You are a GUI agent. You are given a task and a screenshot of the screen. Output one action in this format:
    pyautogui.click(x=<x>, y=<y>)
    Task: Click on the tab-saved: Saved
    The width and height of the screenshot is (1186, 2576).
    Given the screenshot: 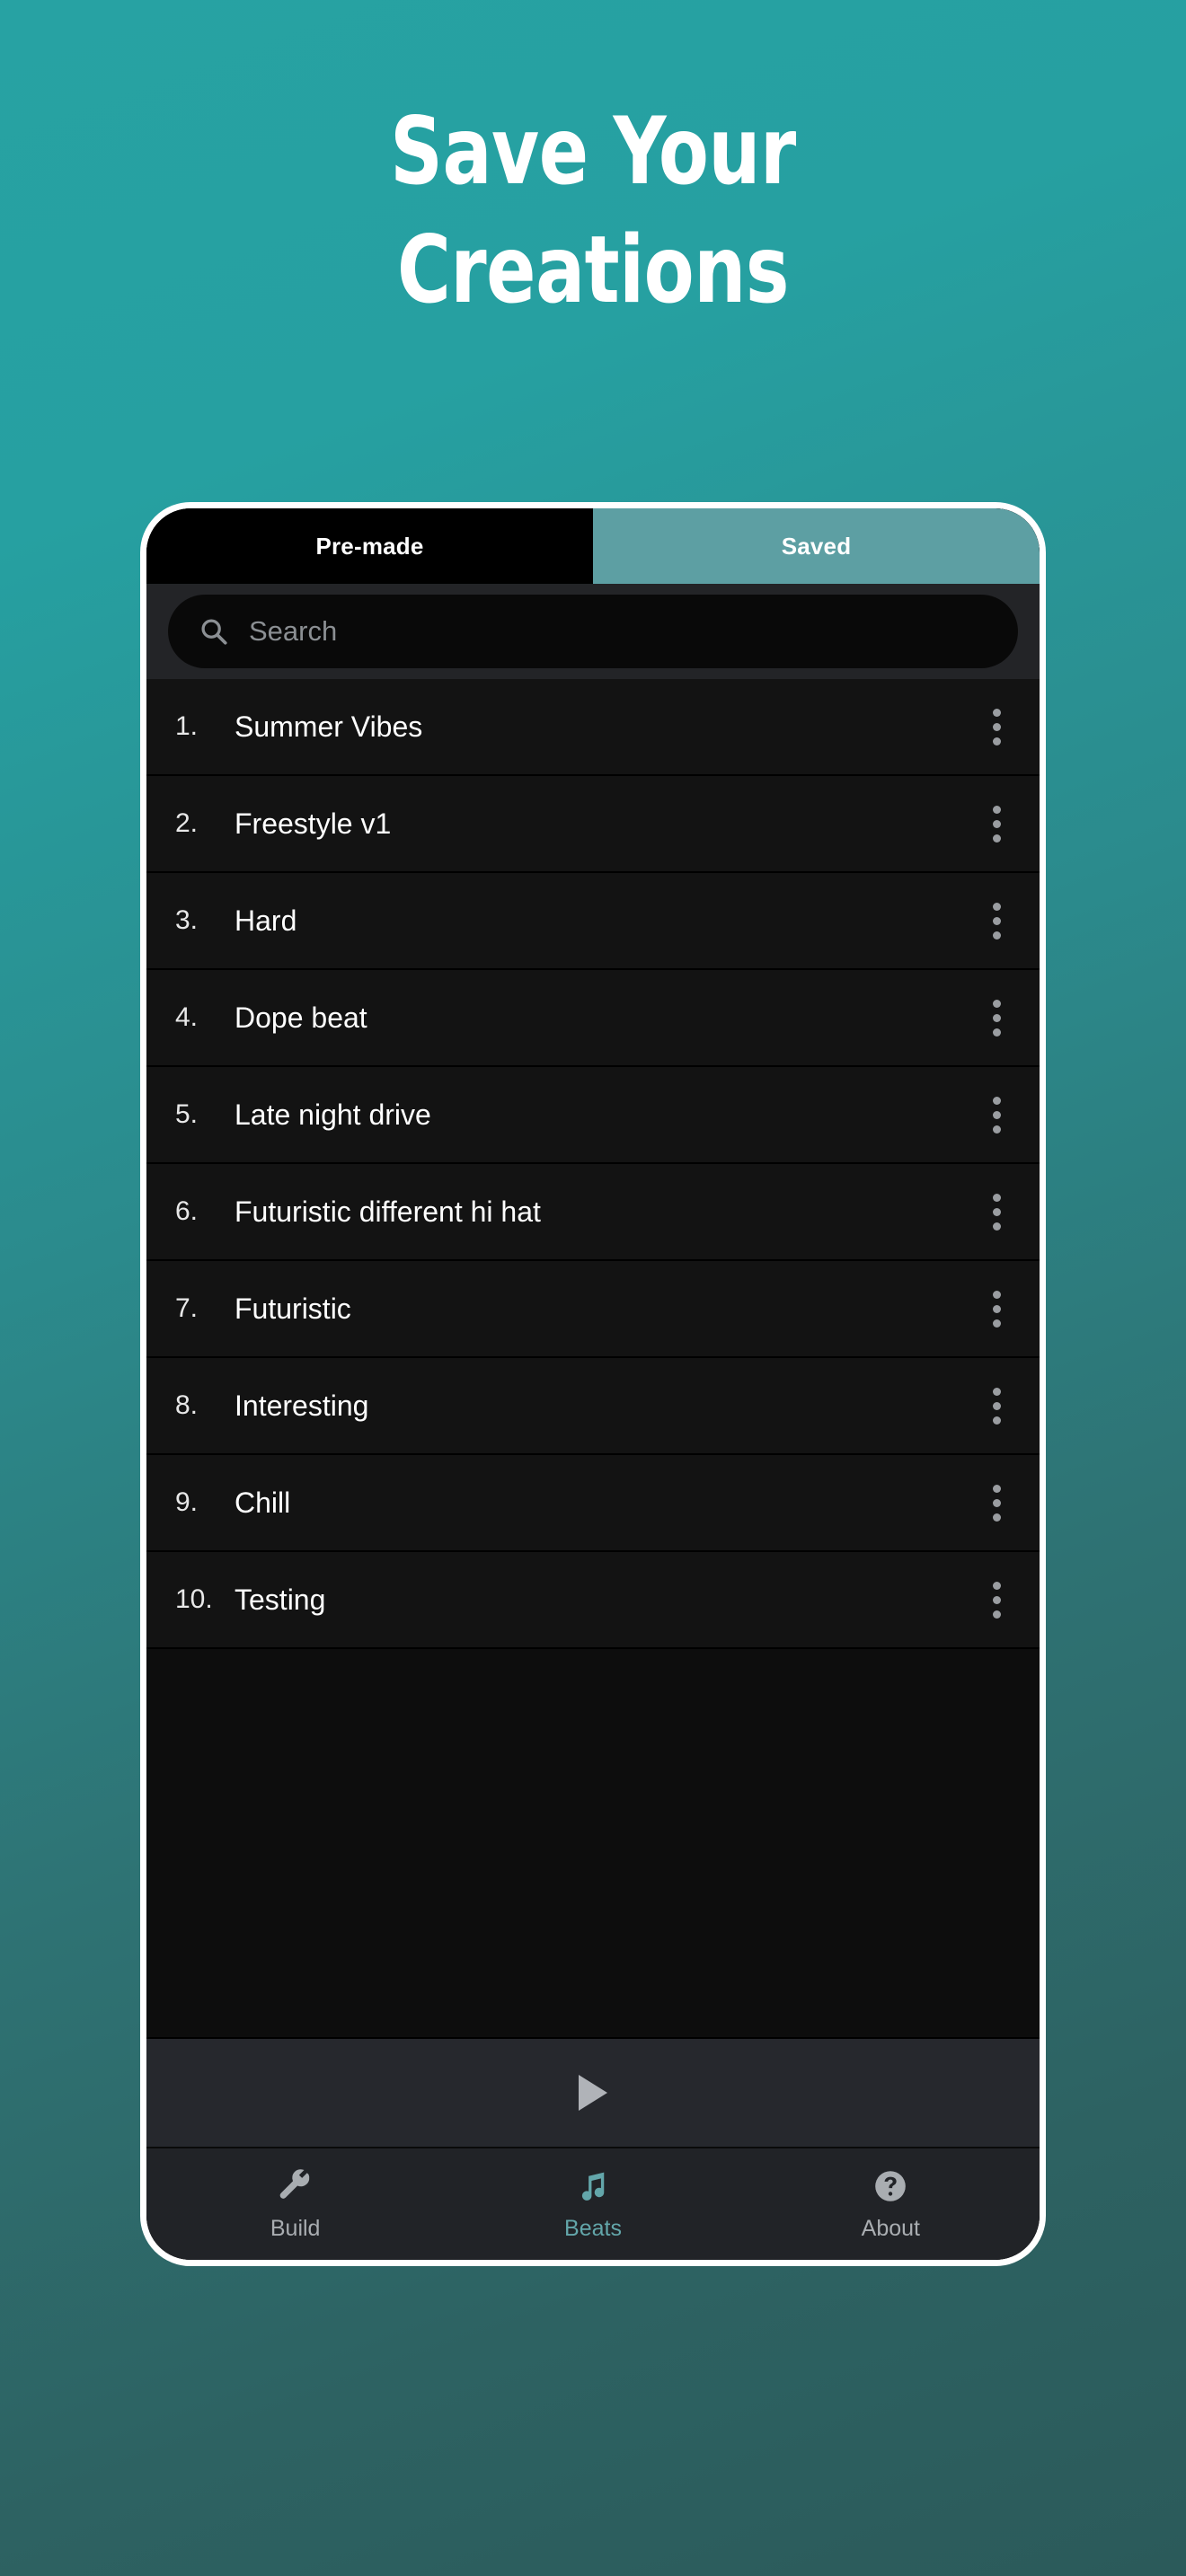 What is the action you would take?
    pyautogui.click(x=816, y=546)
    